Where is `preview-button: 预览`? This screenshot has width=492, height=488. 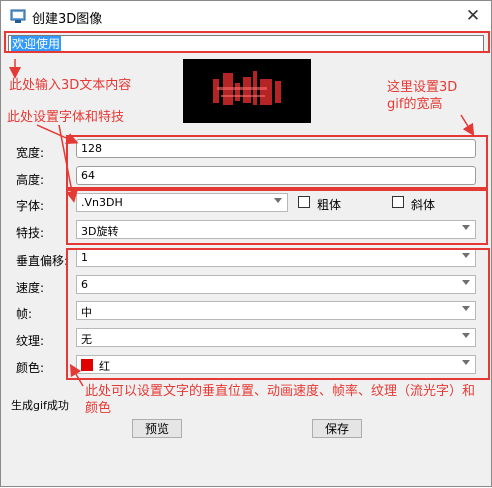 preview-button: 预览 is located at coordinates (157, 428).